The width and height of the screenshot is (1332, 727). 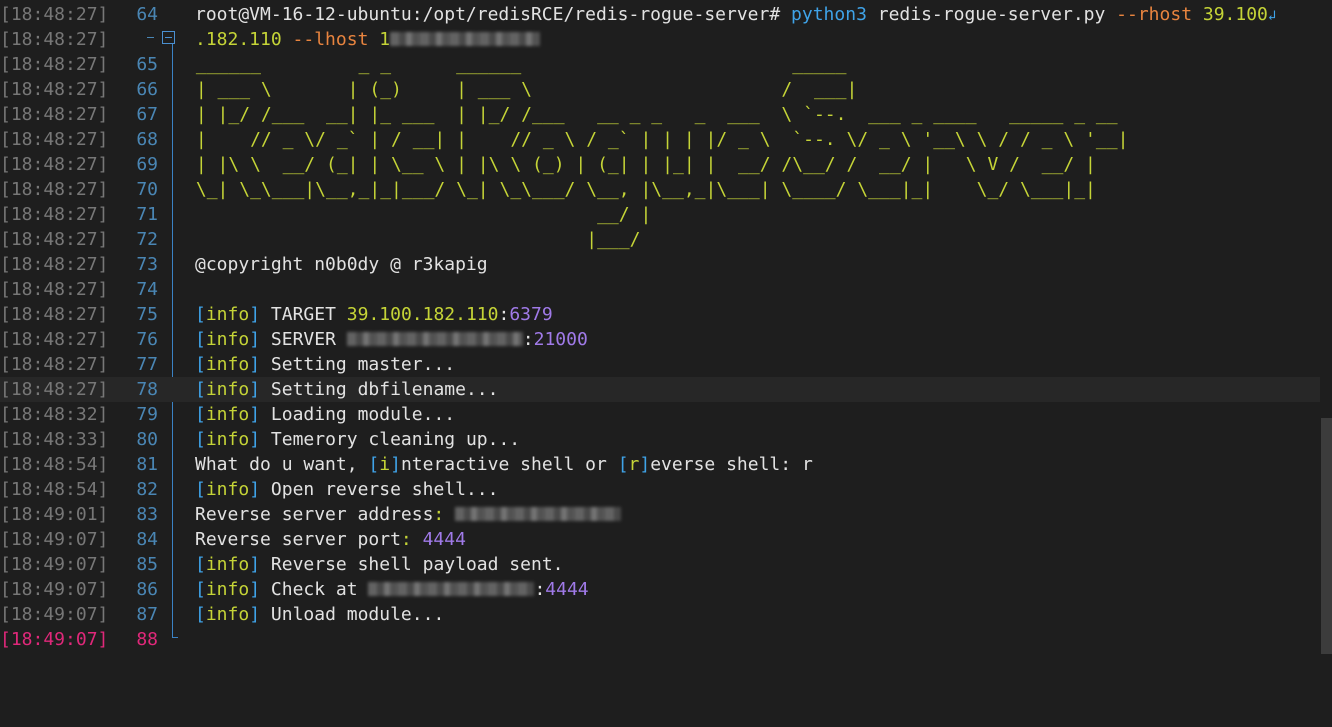 What do you see at coordinates (1272, 16) in the screenshot?
I see `wrap-icon: ↲` at bounding box center [1272, 16].